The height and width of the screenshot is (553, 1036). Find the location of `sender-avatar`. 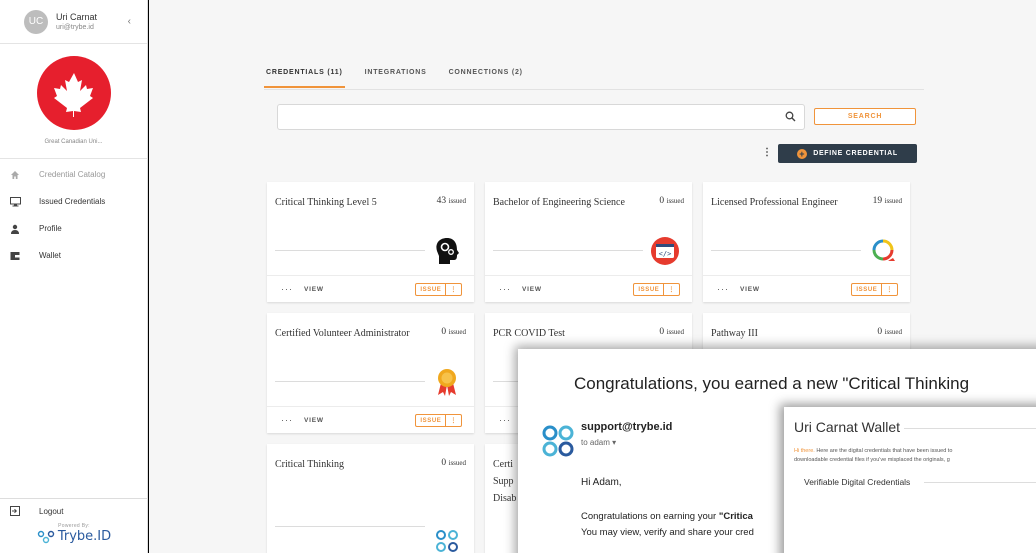

sender-avatar is located at coordinates (558, 441).